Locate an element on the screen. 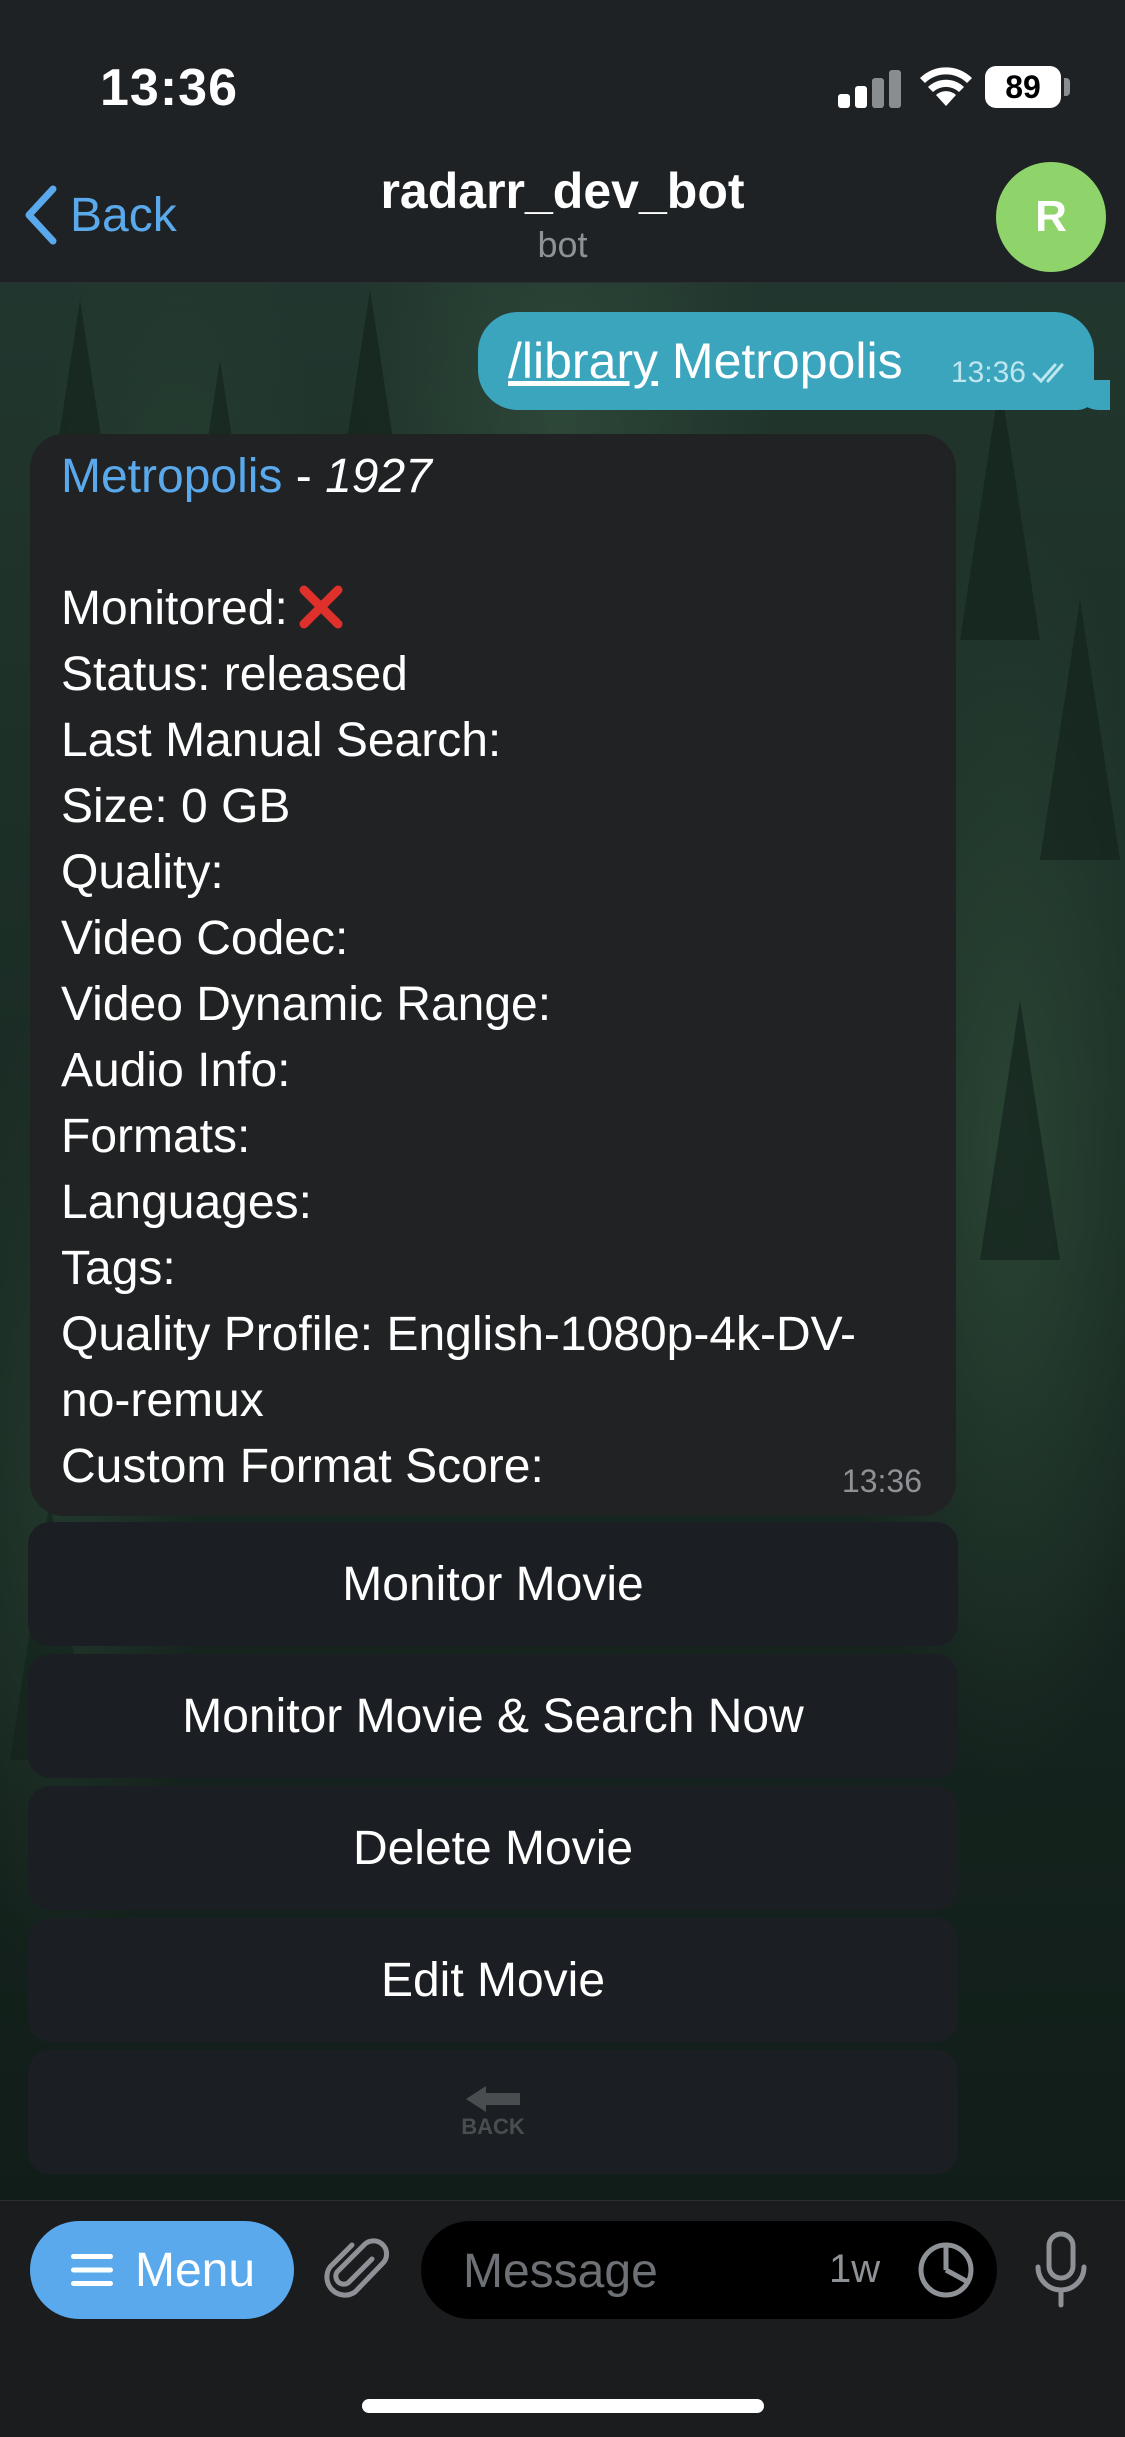  chat-title: radarr_dev_bot is located at coordinates (562, 191).